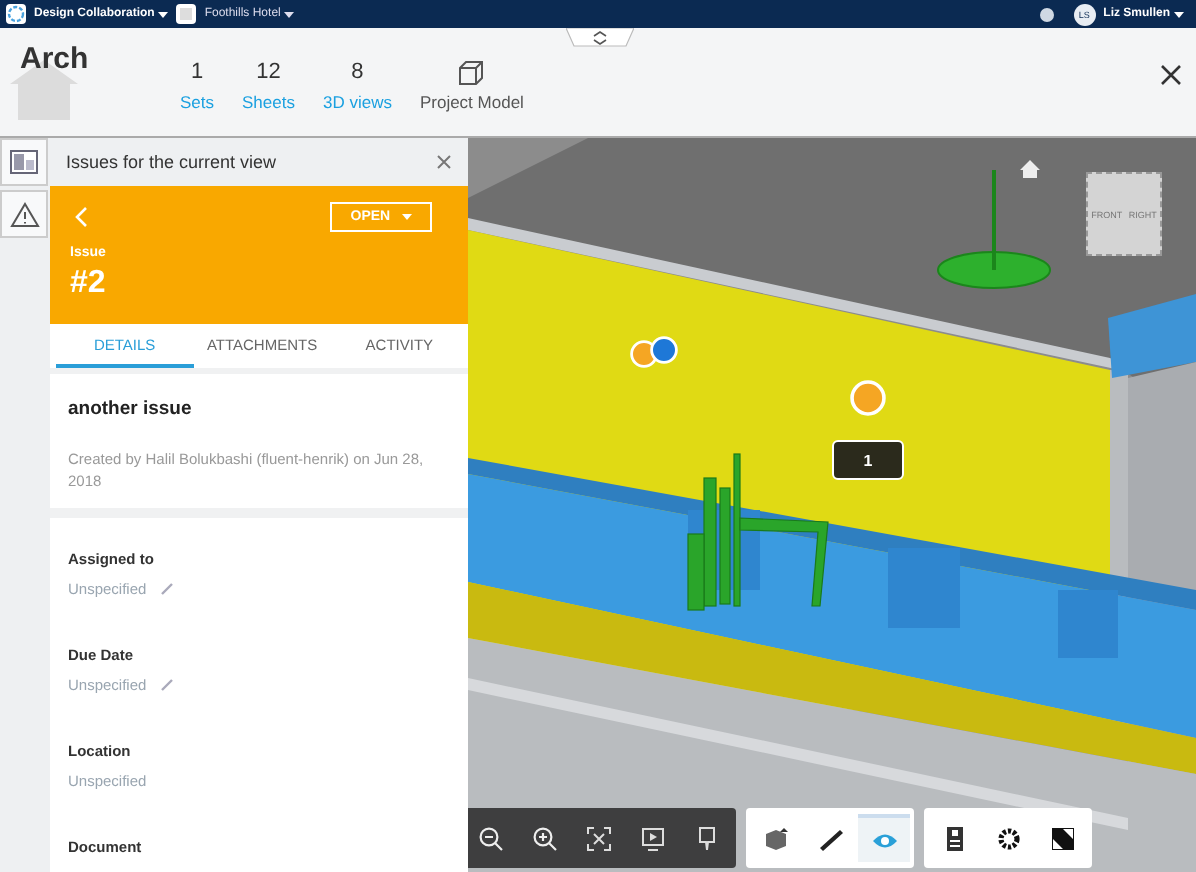  Describe the element at coordinates (471, 73) in the screenshot. I see `cube-icon` at that location.